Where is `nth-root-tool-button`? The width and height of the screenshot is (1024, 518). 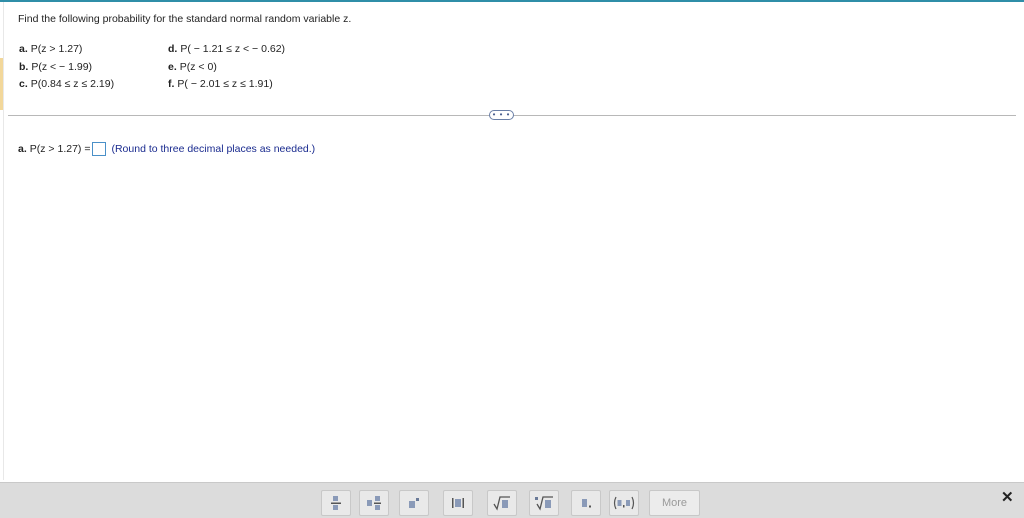 nth-root-tool-button is located at coordinates (544, 503).